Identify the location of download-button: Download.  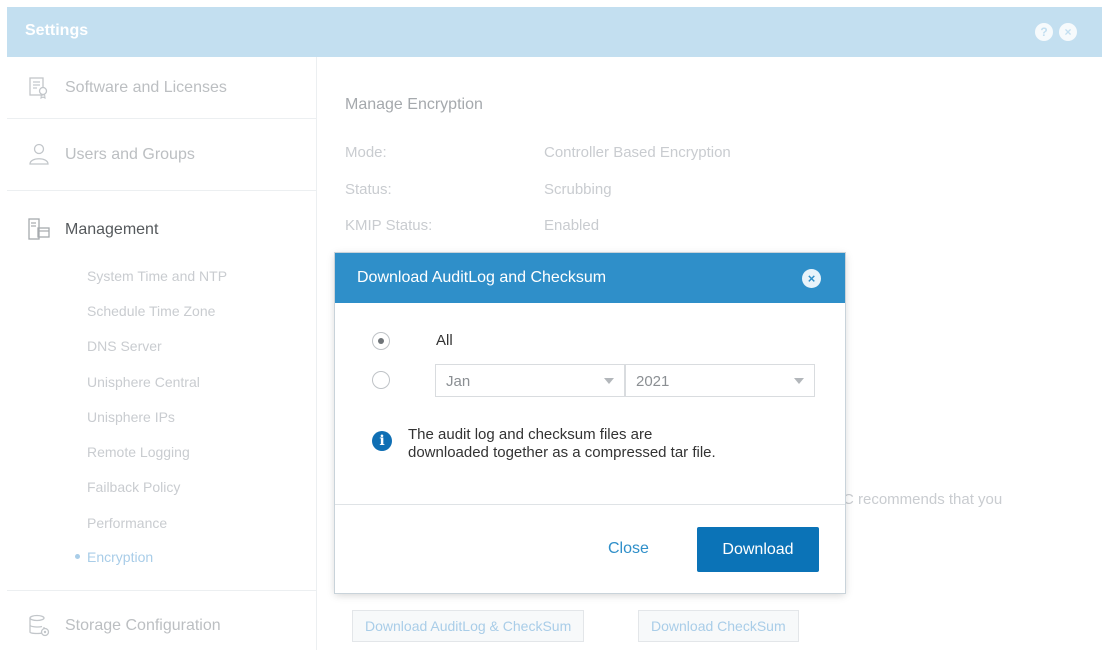
(758, 549).